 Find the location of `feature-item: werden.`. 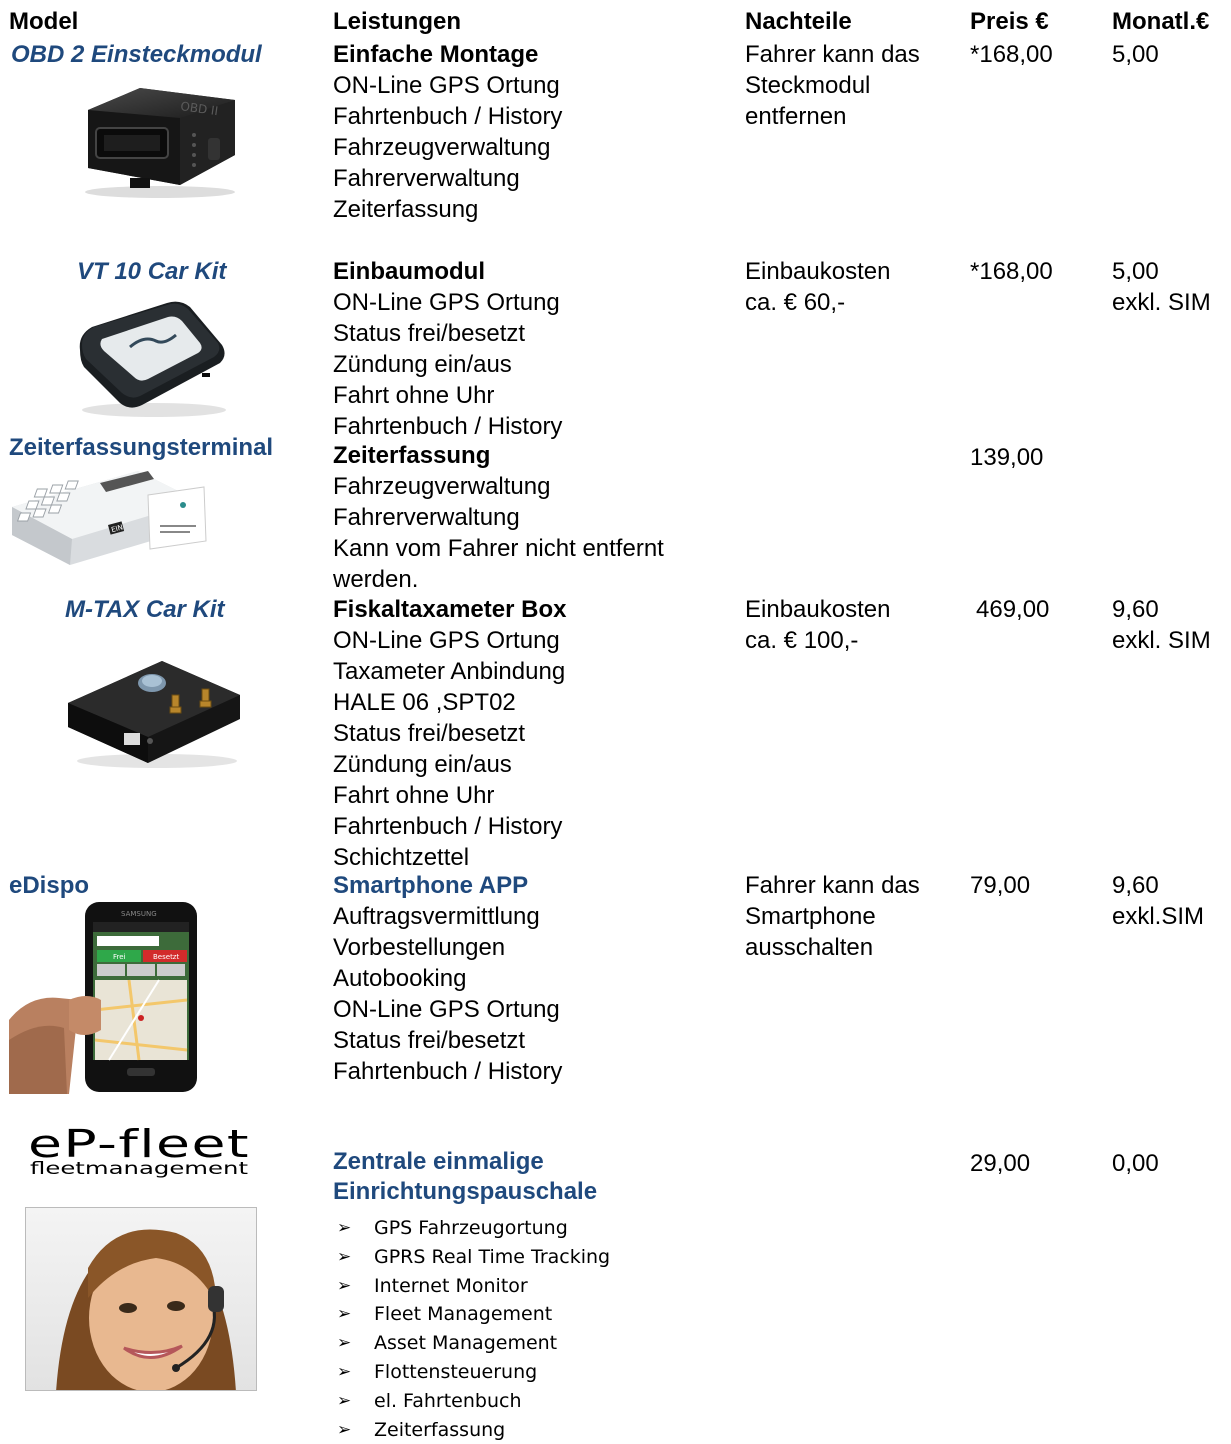

feature-item: werden. is located at coordinates (376, 579).